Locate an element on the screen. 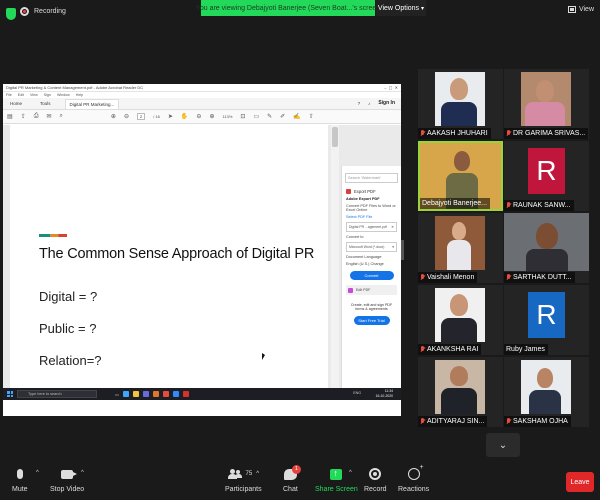 The image size is (600, 500). mail-icon: ✉ is located at coordinates (49, 116).